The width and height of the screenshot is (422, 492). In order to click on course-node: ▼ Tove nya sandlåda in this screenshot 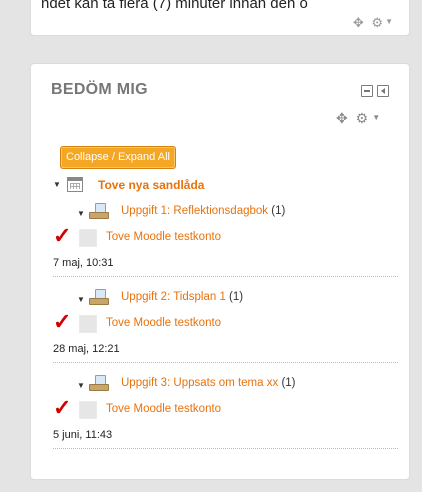, I will do `click(225, 185)`.